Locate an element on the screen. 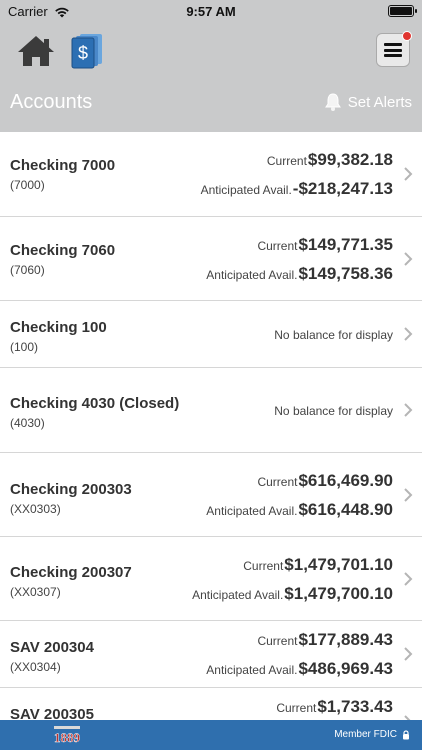 This screenshot has width=422, height=750. current-balance: Current$616,469.90 is located at coordinates (325, 481).